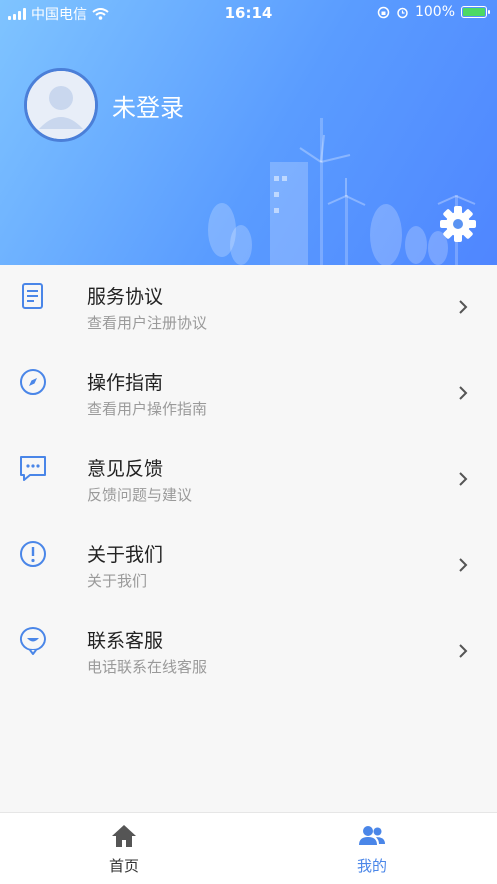 The image size is (497, 884). What do you see at coordinates (402, 12) in the screenshot?
I see `alarm-icon` at bounding box center [402, 12].